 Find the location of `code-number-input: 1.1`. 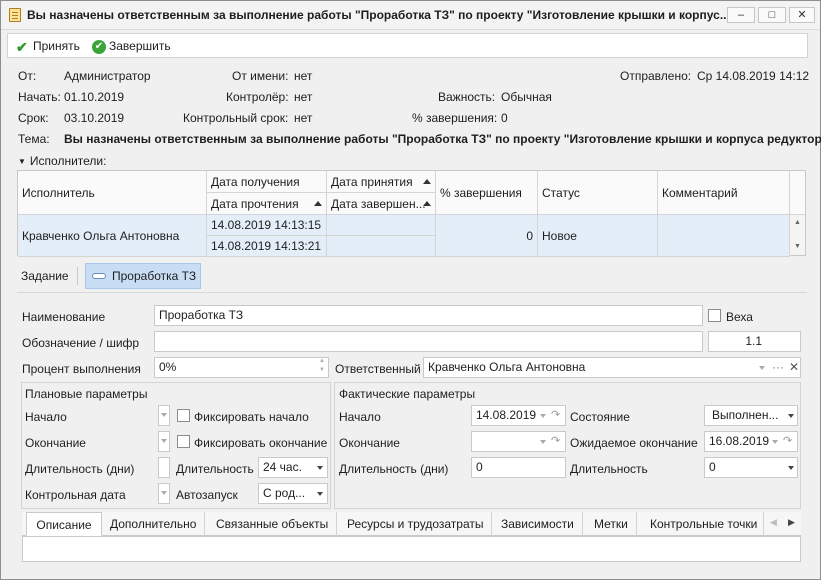

code-number-input: 1.1 is located at coordinates (754, 341).